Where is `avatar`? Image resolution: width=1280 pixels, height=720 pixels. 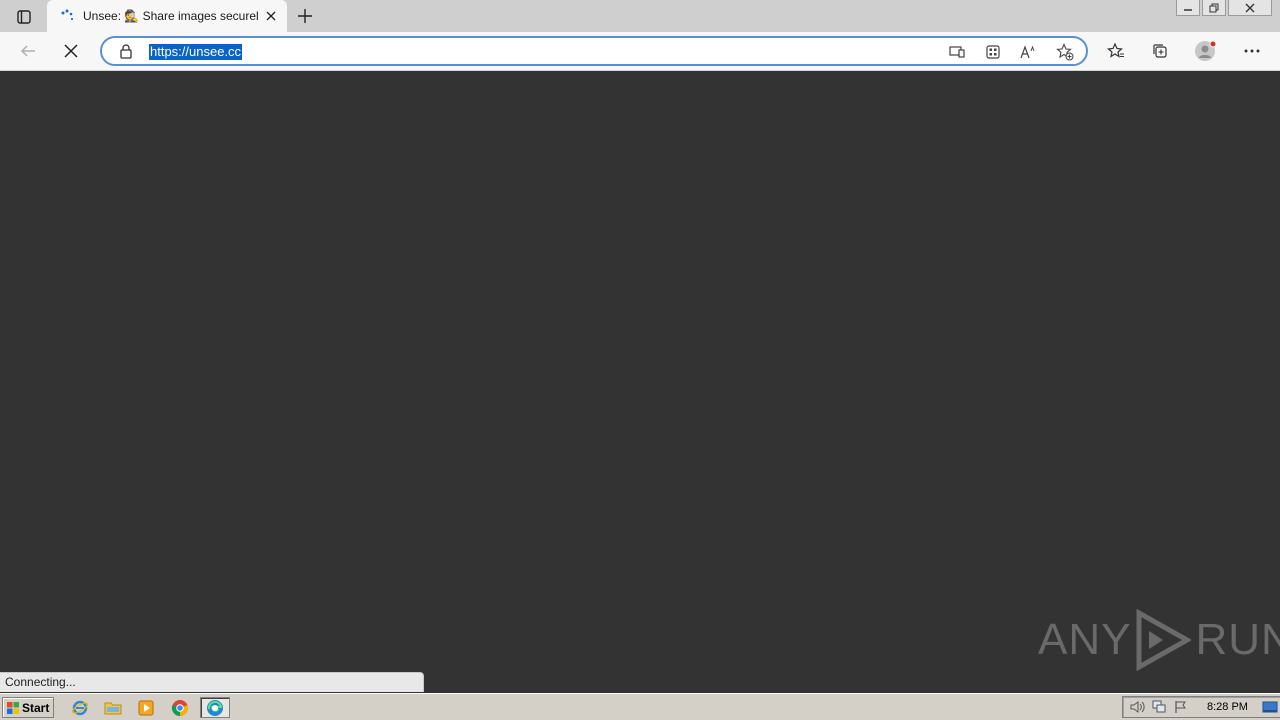
avatar is located at coordinates (1206, 50).